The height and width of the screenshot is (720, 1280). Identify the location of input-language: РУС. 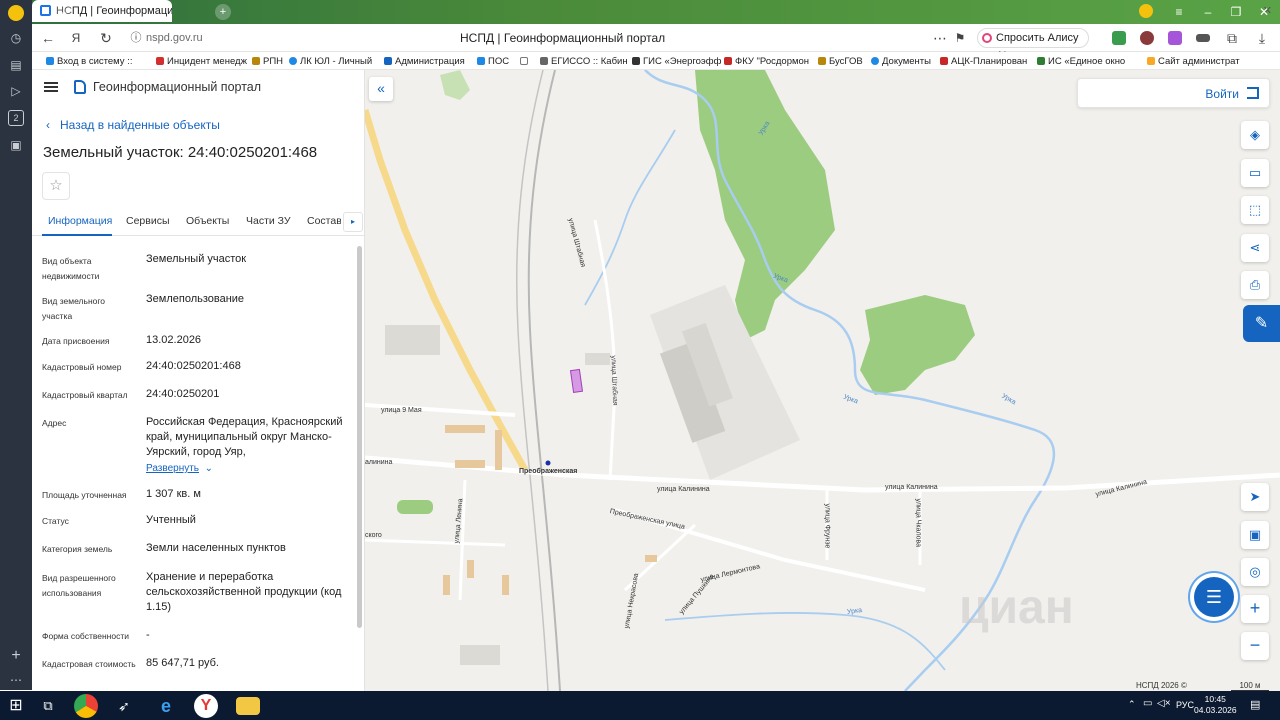
(1185, 705).